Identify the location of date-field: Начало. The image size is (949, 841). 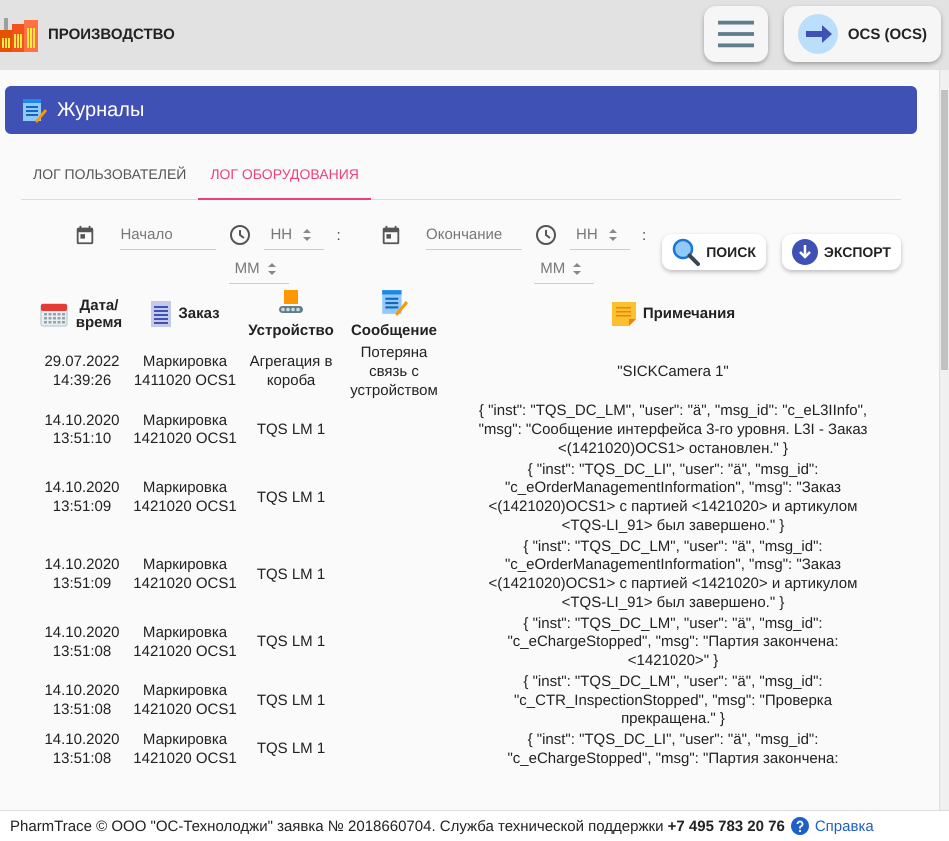
(168, 235).